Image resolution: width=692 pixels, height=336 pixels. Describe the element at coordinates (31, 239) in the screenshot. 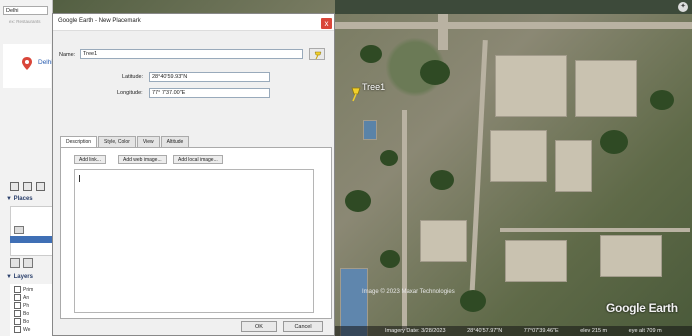

I see `selected-place-row` at that location.